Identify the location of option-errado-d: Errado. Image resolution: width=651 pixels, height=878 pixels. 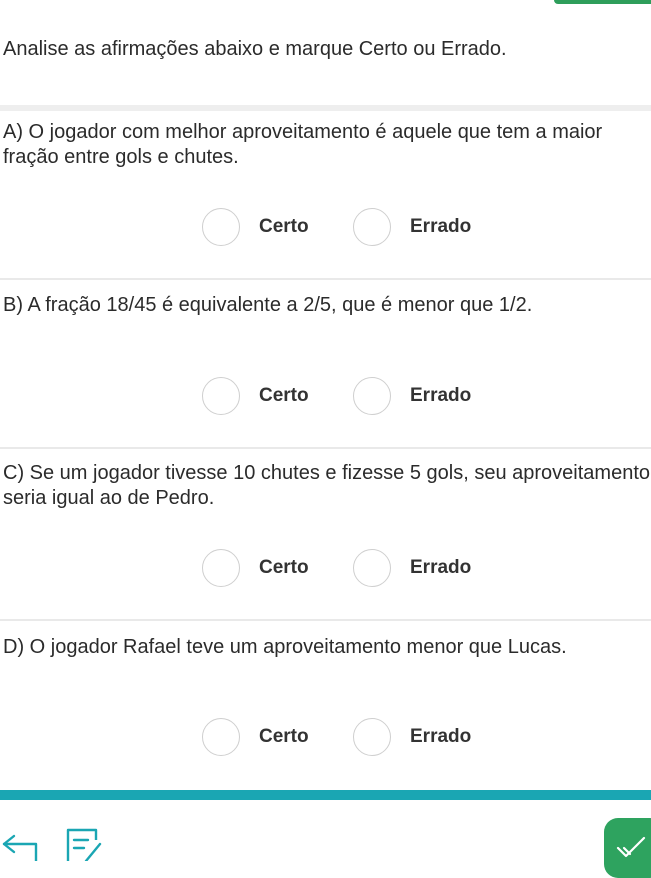
(412, 737).